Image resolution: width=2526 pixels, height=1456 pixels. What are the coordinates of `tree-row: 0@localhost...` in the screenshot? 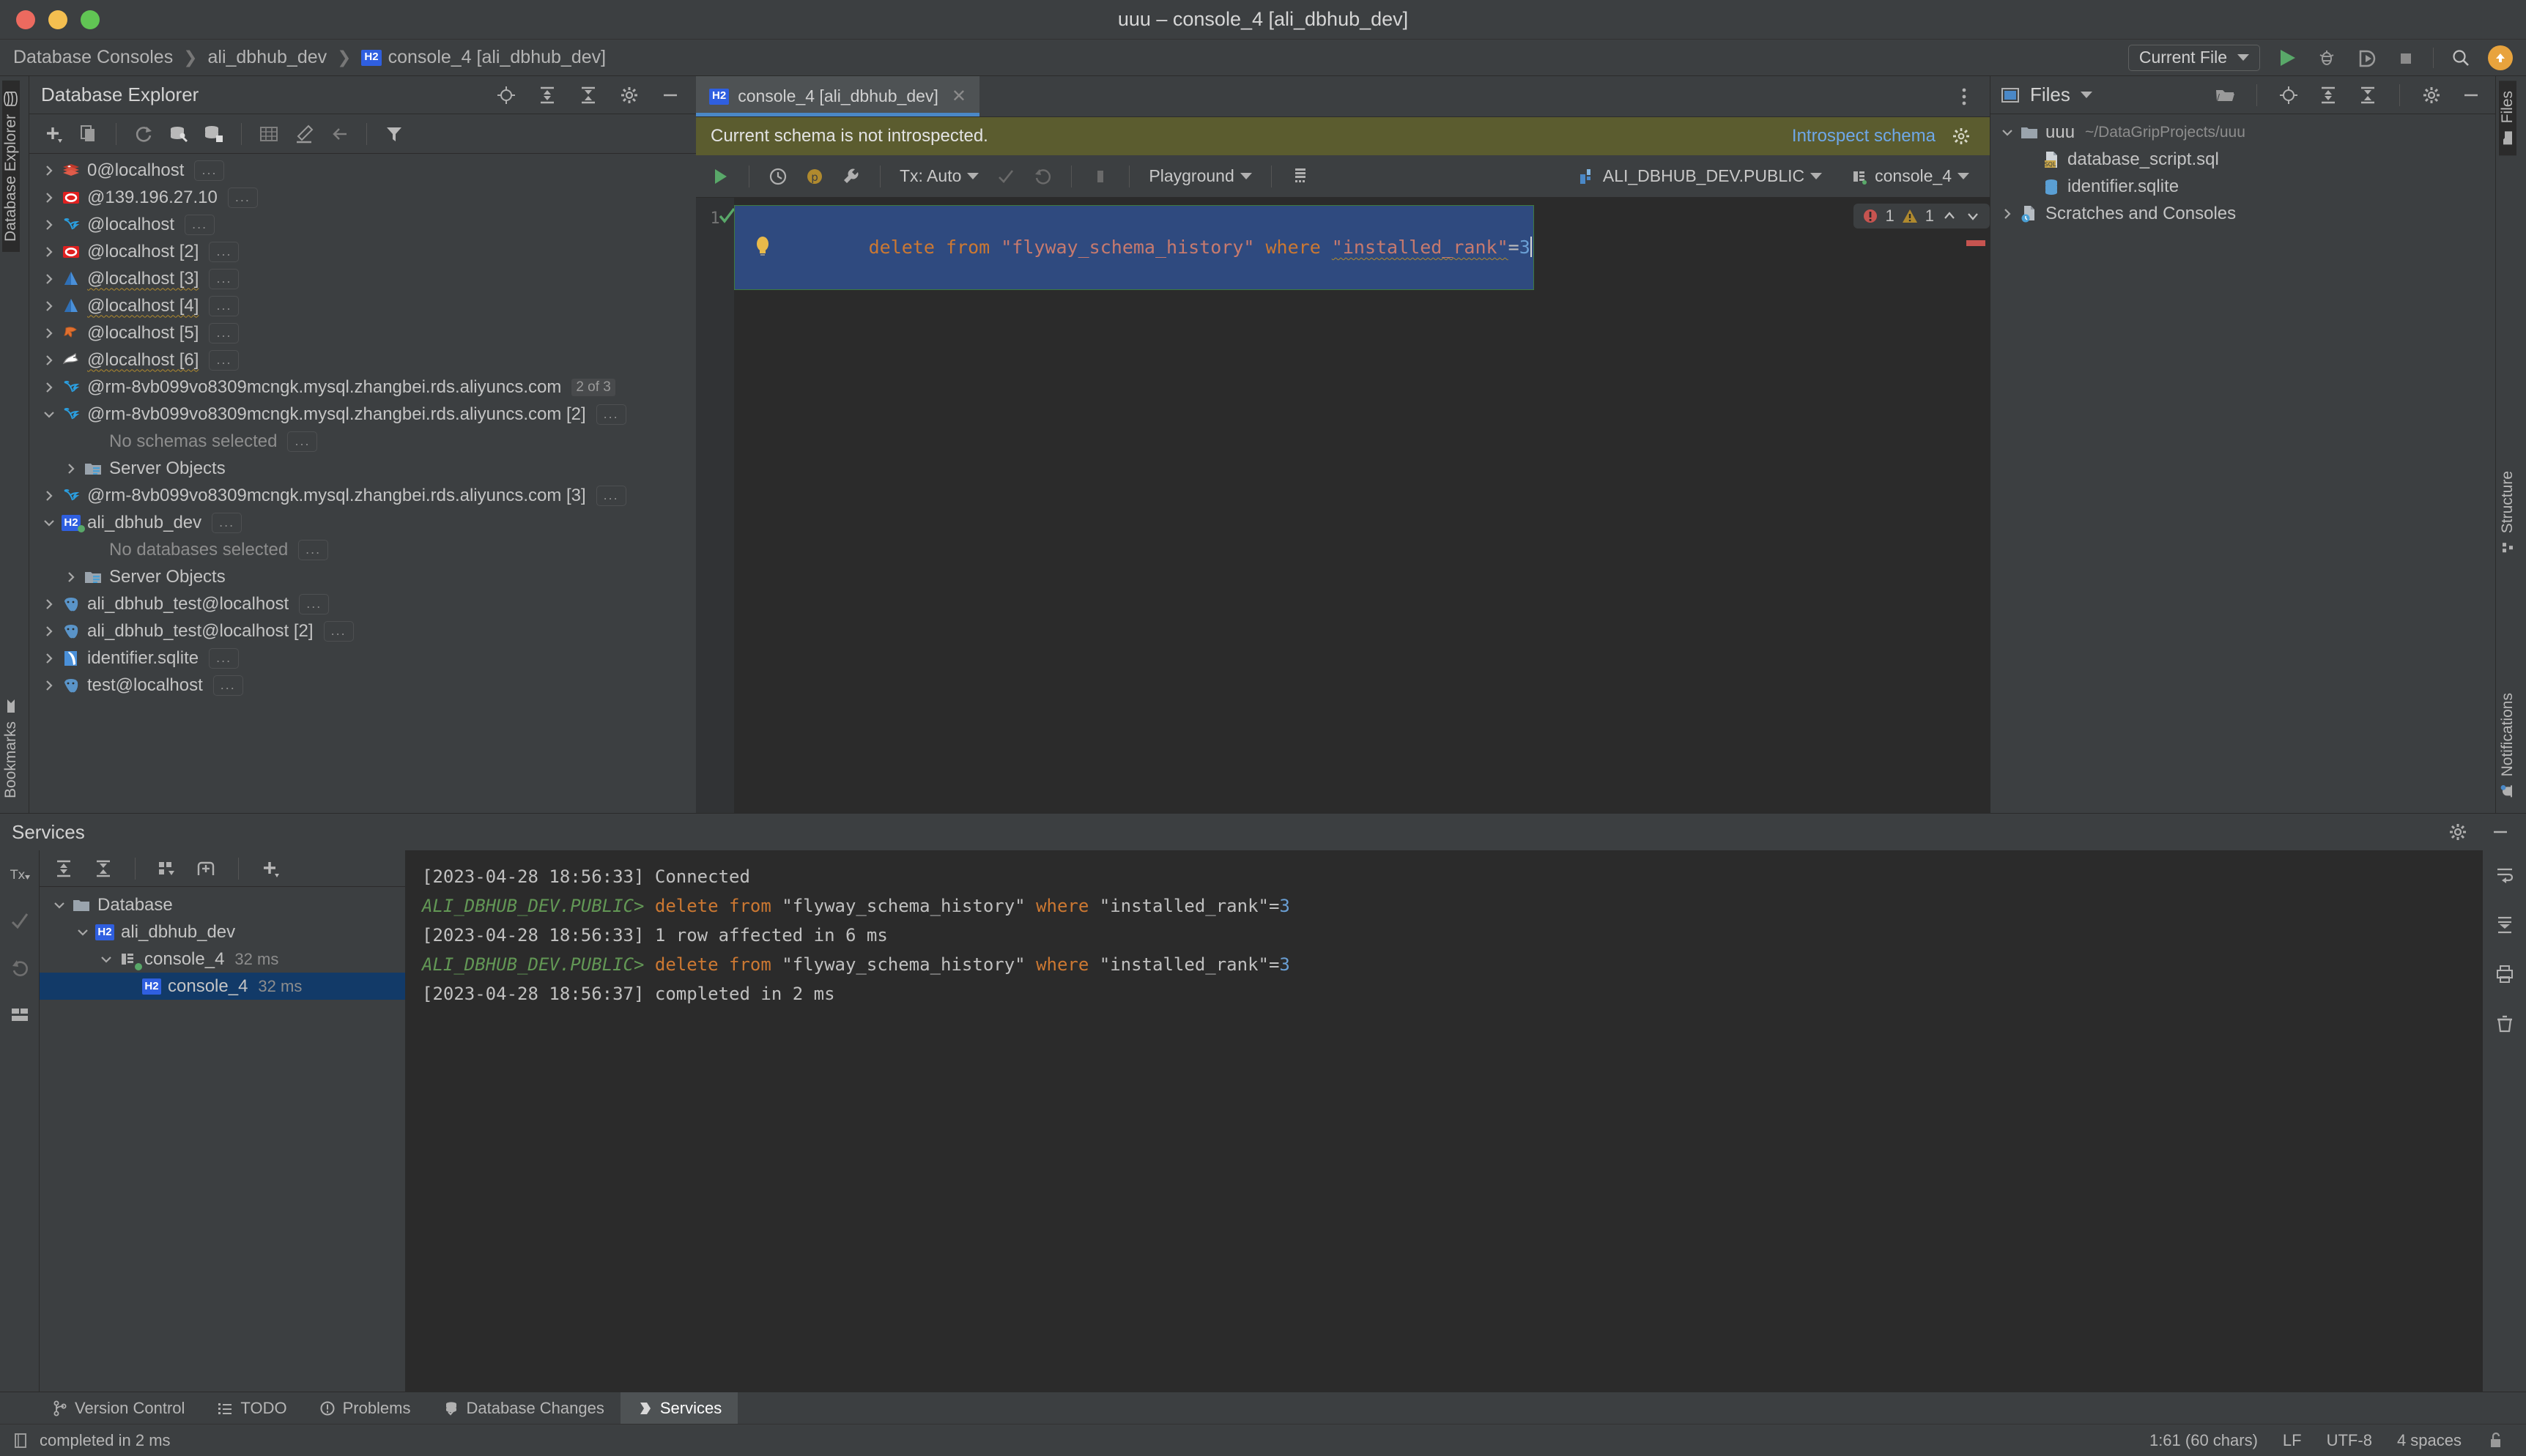 It's located at (362, 170).